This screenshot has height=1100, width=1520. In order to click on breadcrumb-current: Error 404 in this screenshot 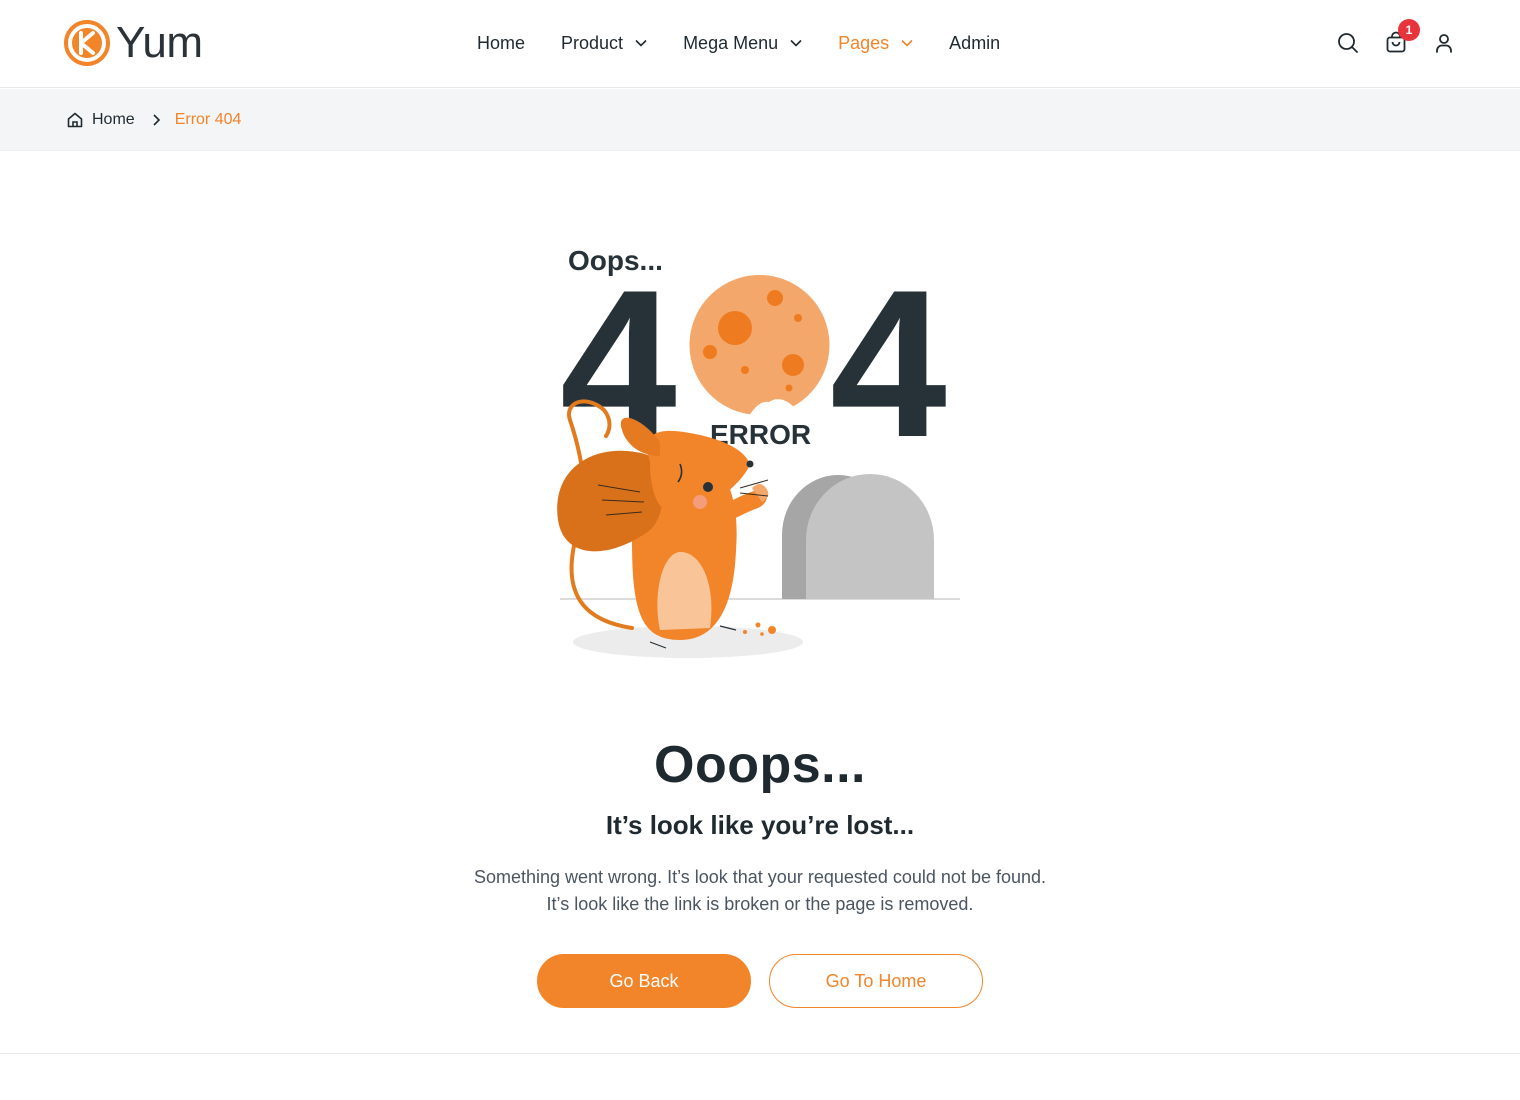, I will do `click(208, 119)`.